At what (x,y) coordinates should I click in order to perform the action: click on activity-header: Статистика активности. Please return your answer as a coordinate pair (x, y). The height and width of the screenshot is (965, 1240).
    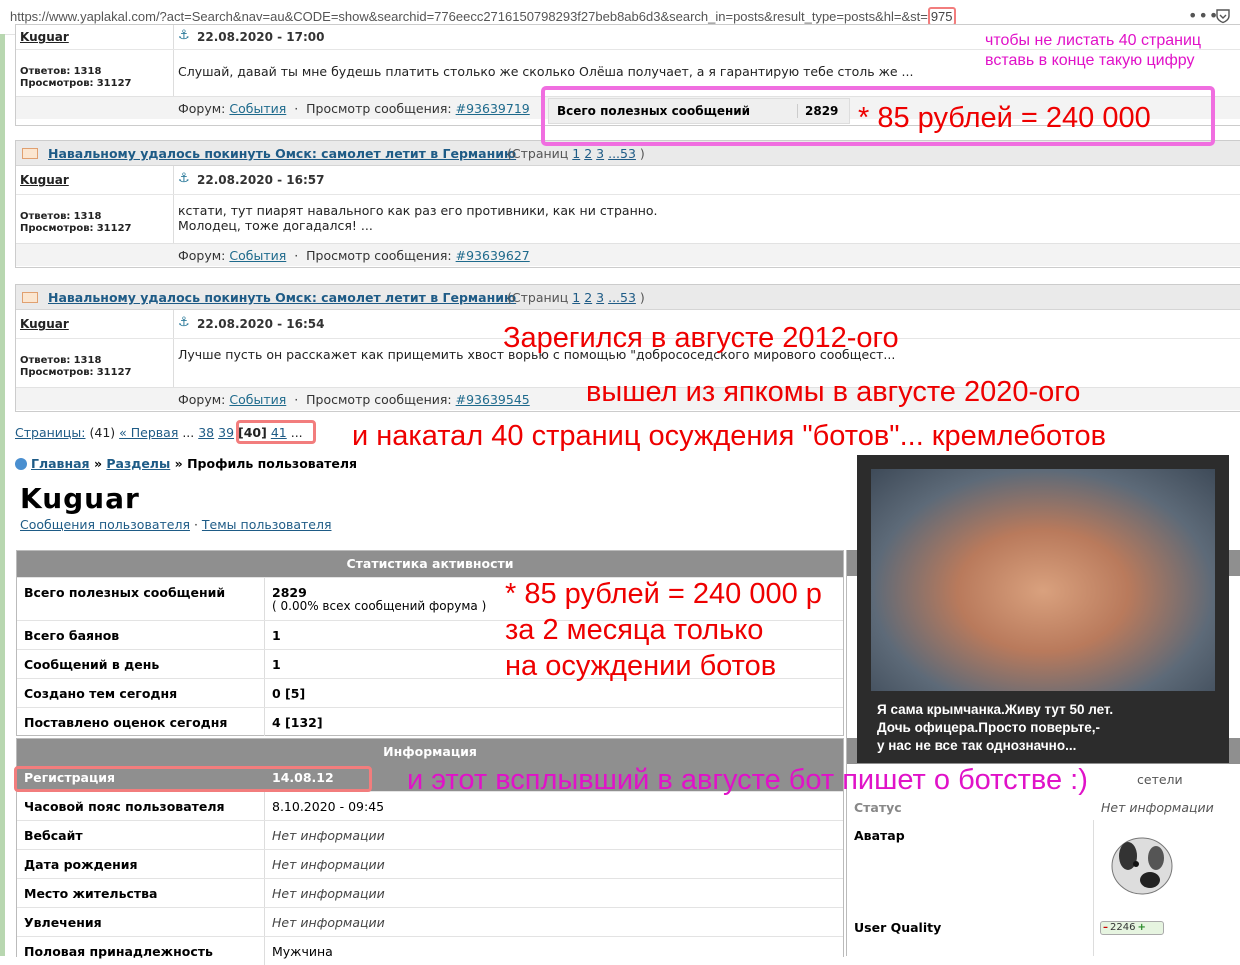
    Looking at the image, I should click on (430, 564).